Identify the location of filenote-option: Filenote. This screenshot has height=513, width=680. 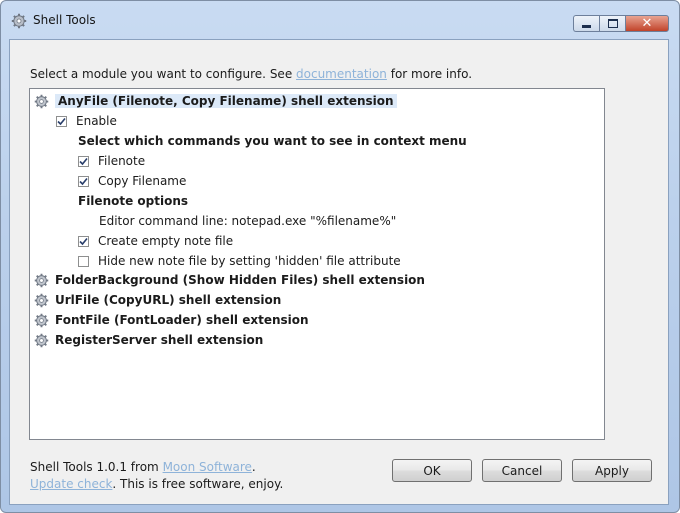
(111, 161).